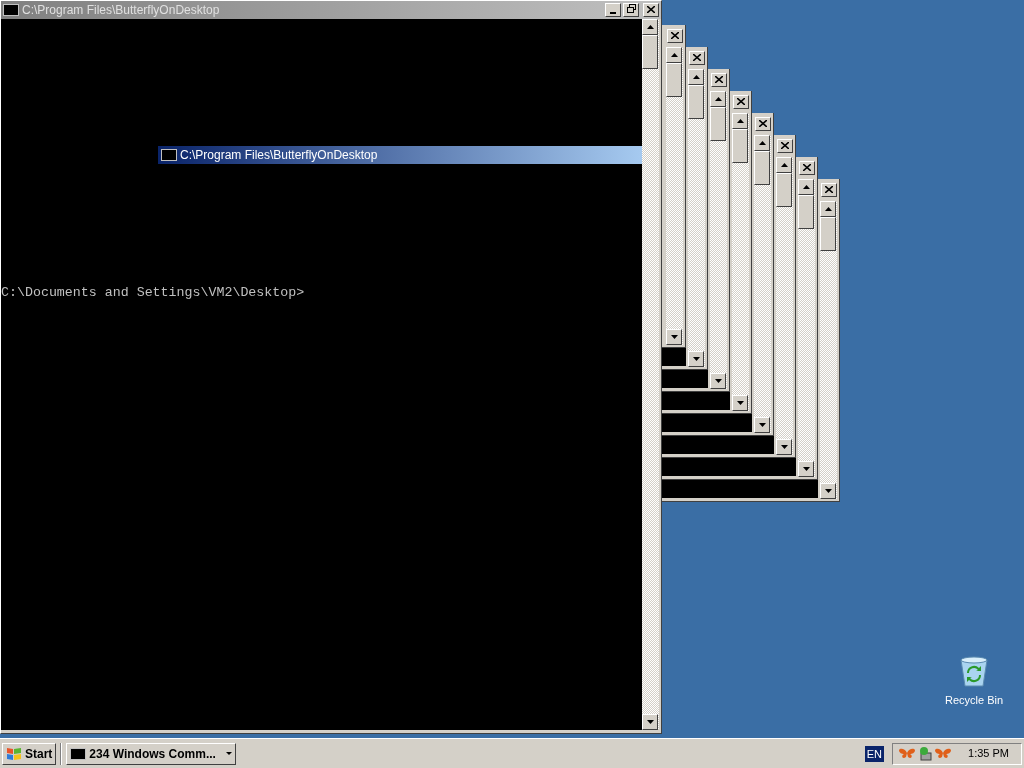 The image size is (1024, 768). What do you see at coordinates (29, 753) in the screenshot?
I see `start-button: Start` at bounding box center [29, 753].